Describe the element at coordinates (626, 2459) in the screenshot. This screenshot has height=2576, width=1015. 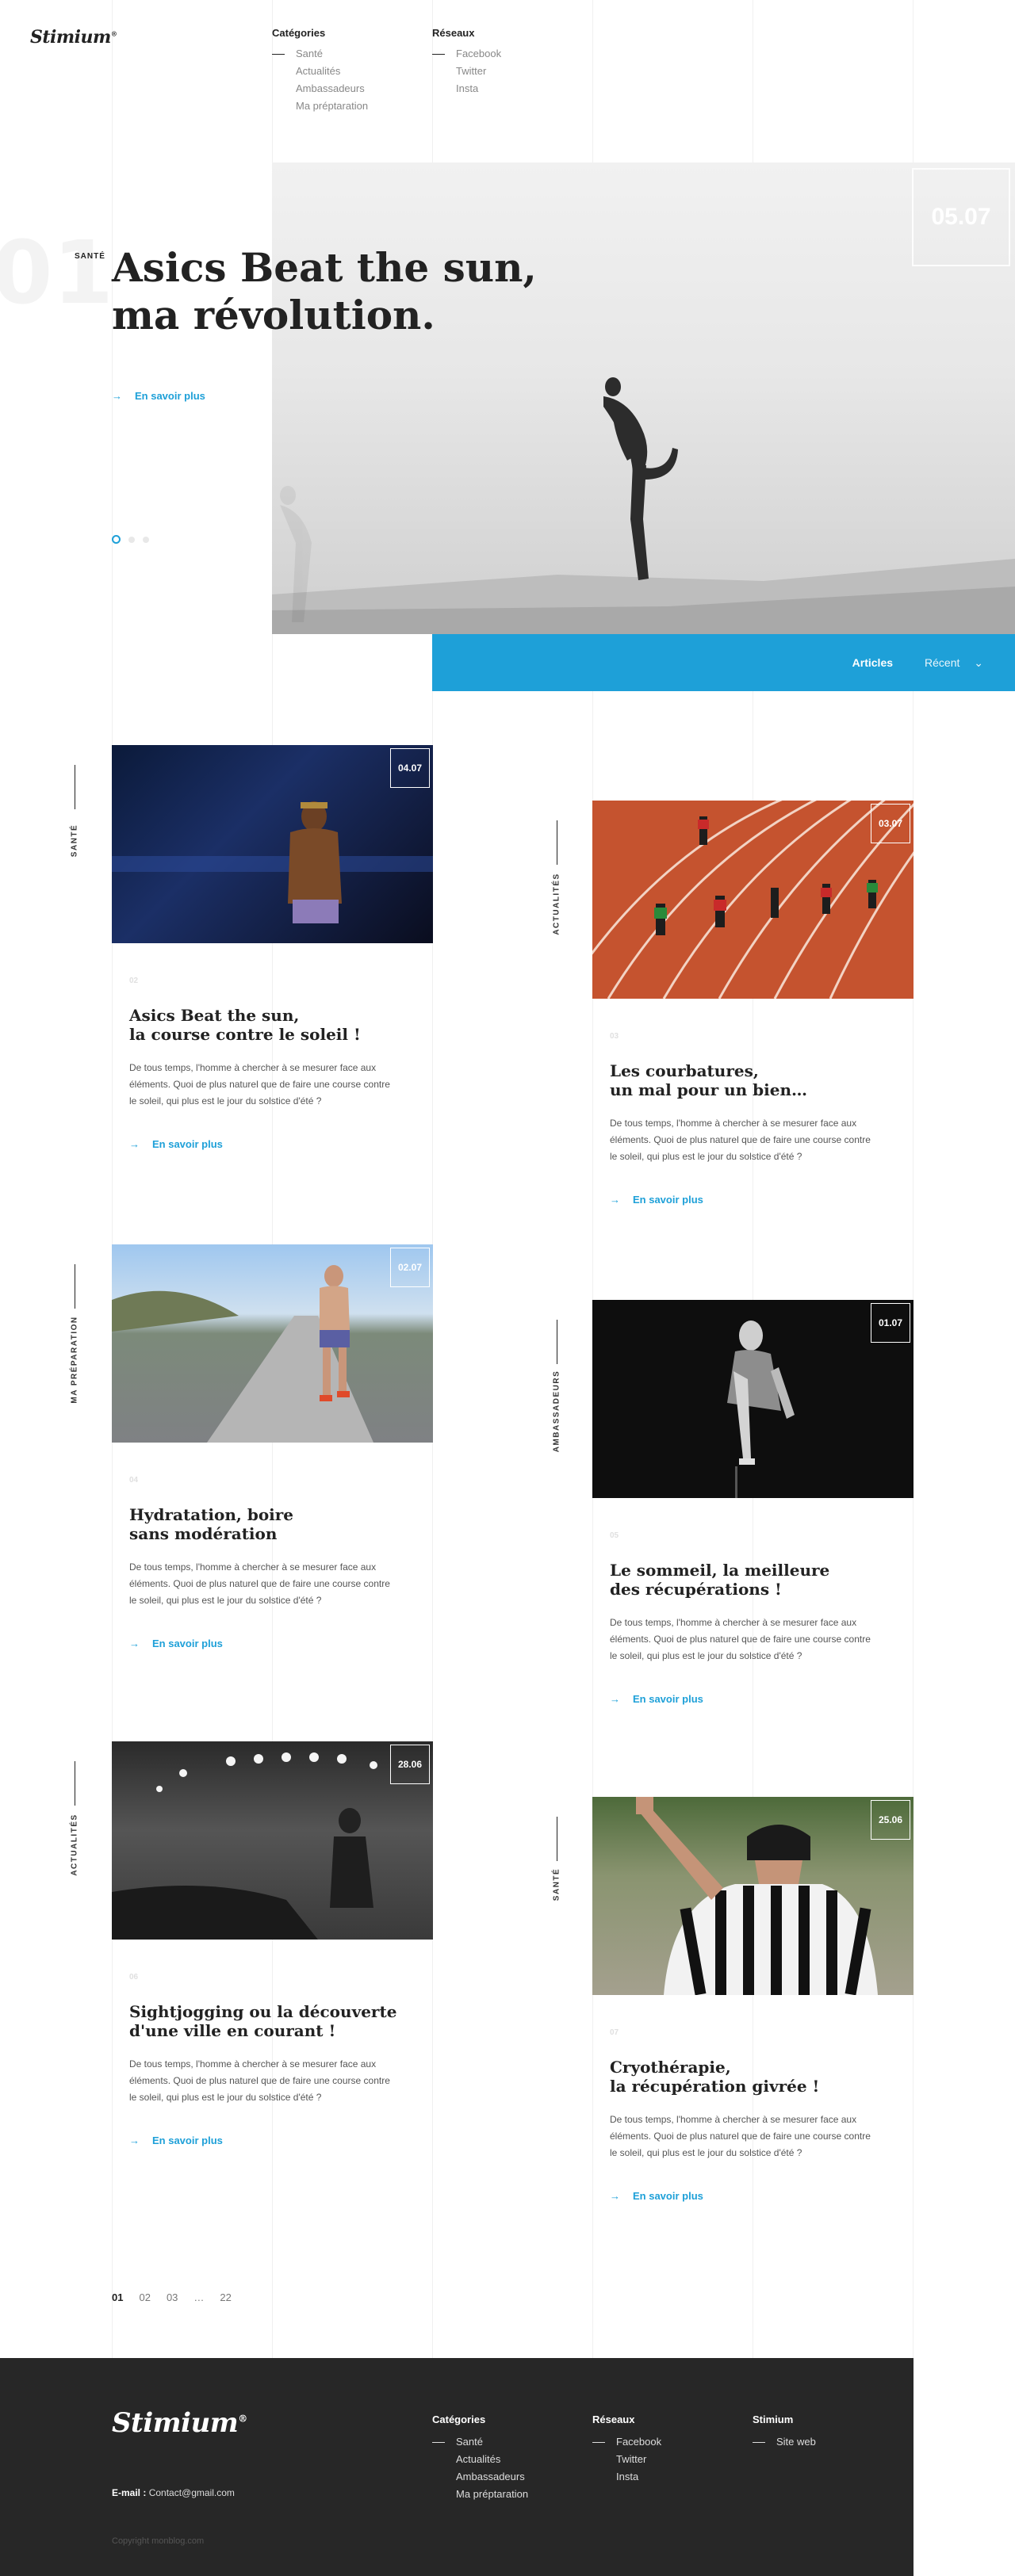
I see `footer-link-twitter: Twitter` at that location.